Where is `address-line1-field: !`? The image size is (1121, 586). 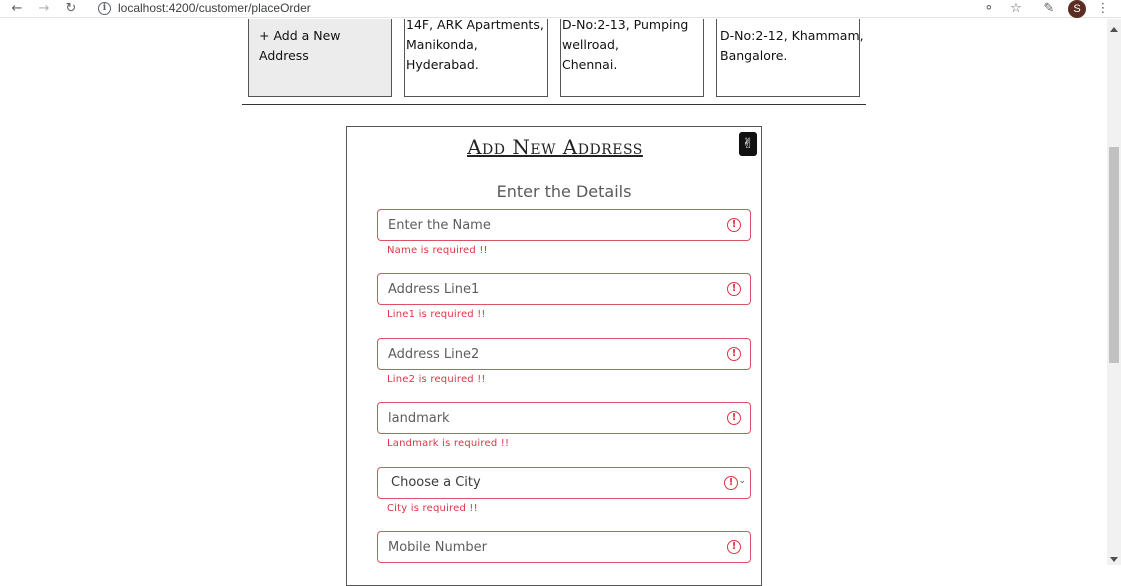 address-line1-field: ! is located at coordinates (564, 289).